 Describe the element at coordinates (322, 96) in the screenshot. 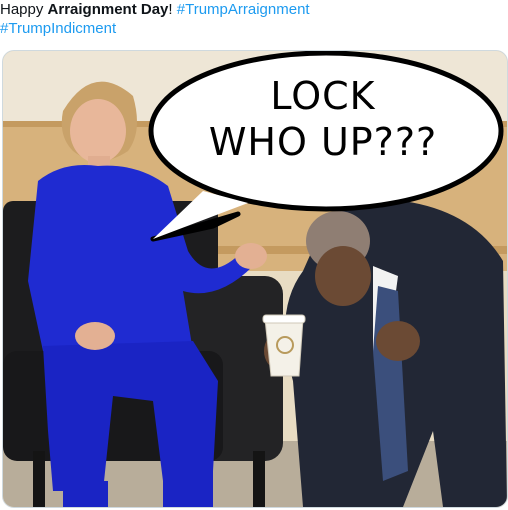

I see `bubble-text-line-1: LOCK` at that location.